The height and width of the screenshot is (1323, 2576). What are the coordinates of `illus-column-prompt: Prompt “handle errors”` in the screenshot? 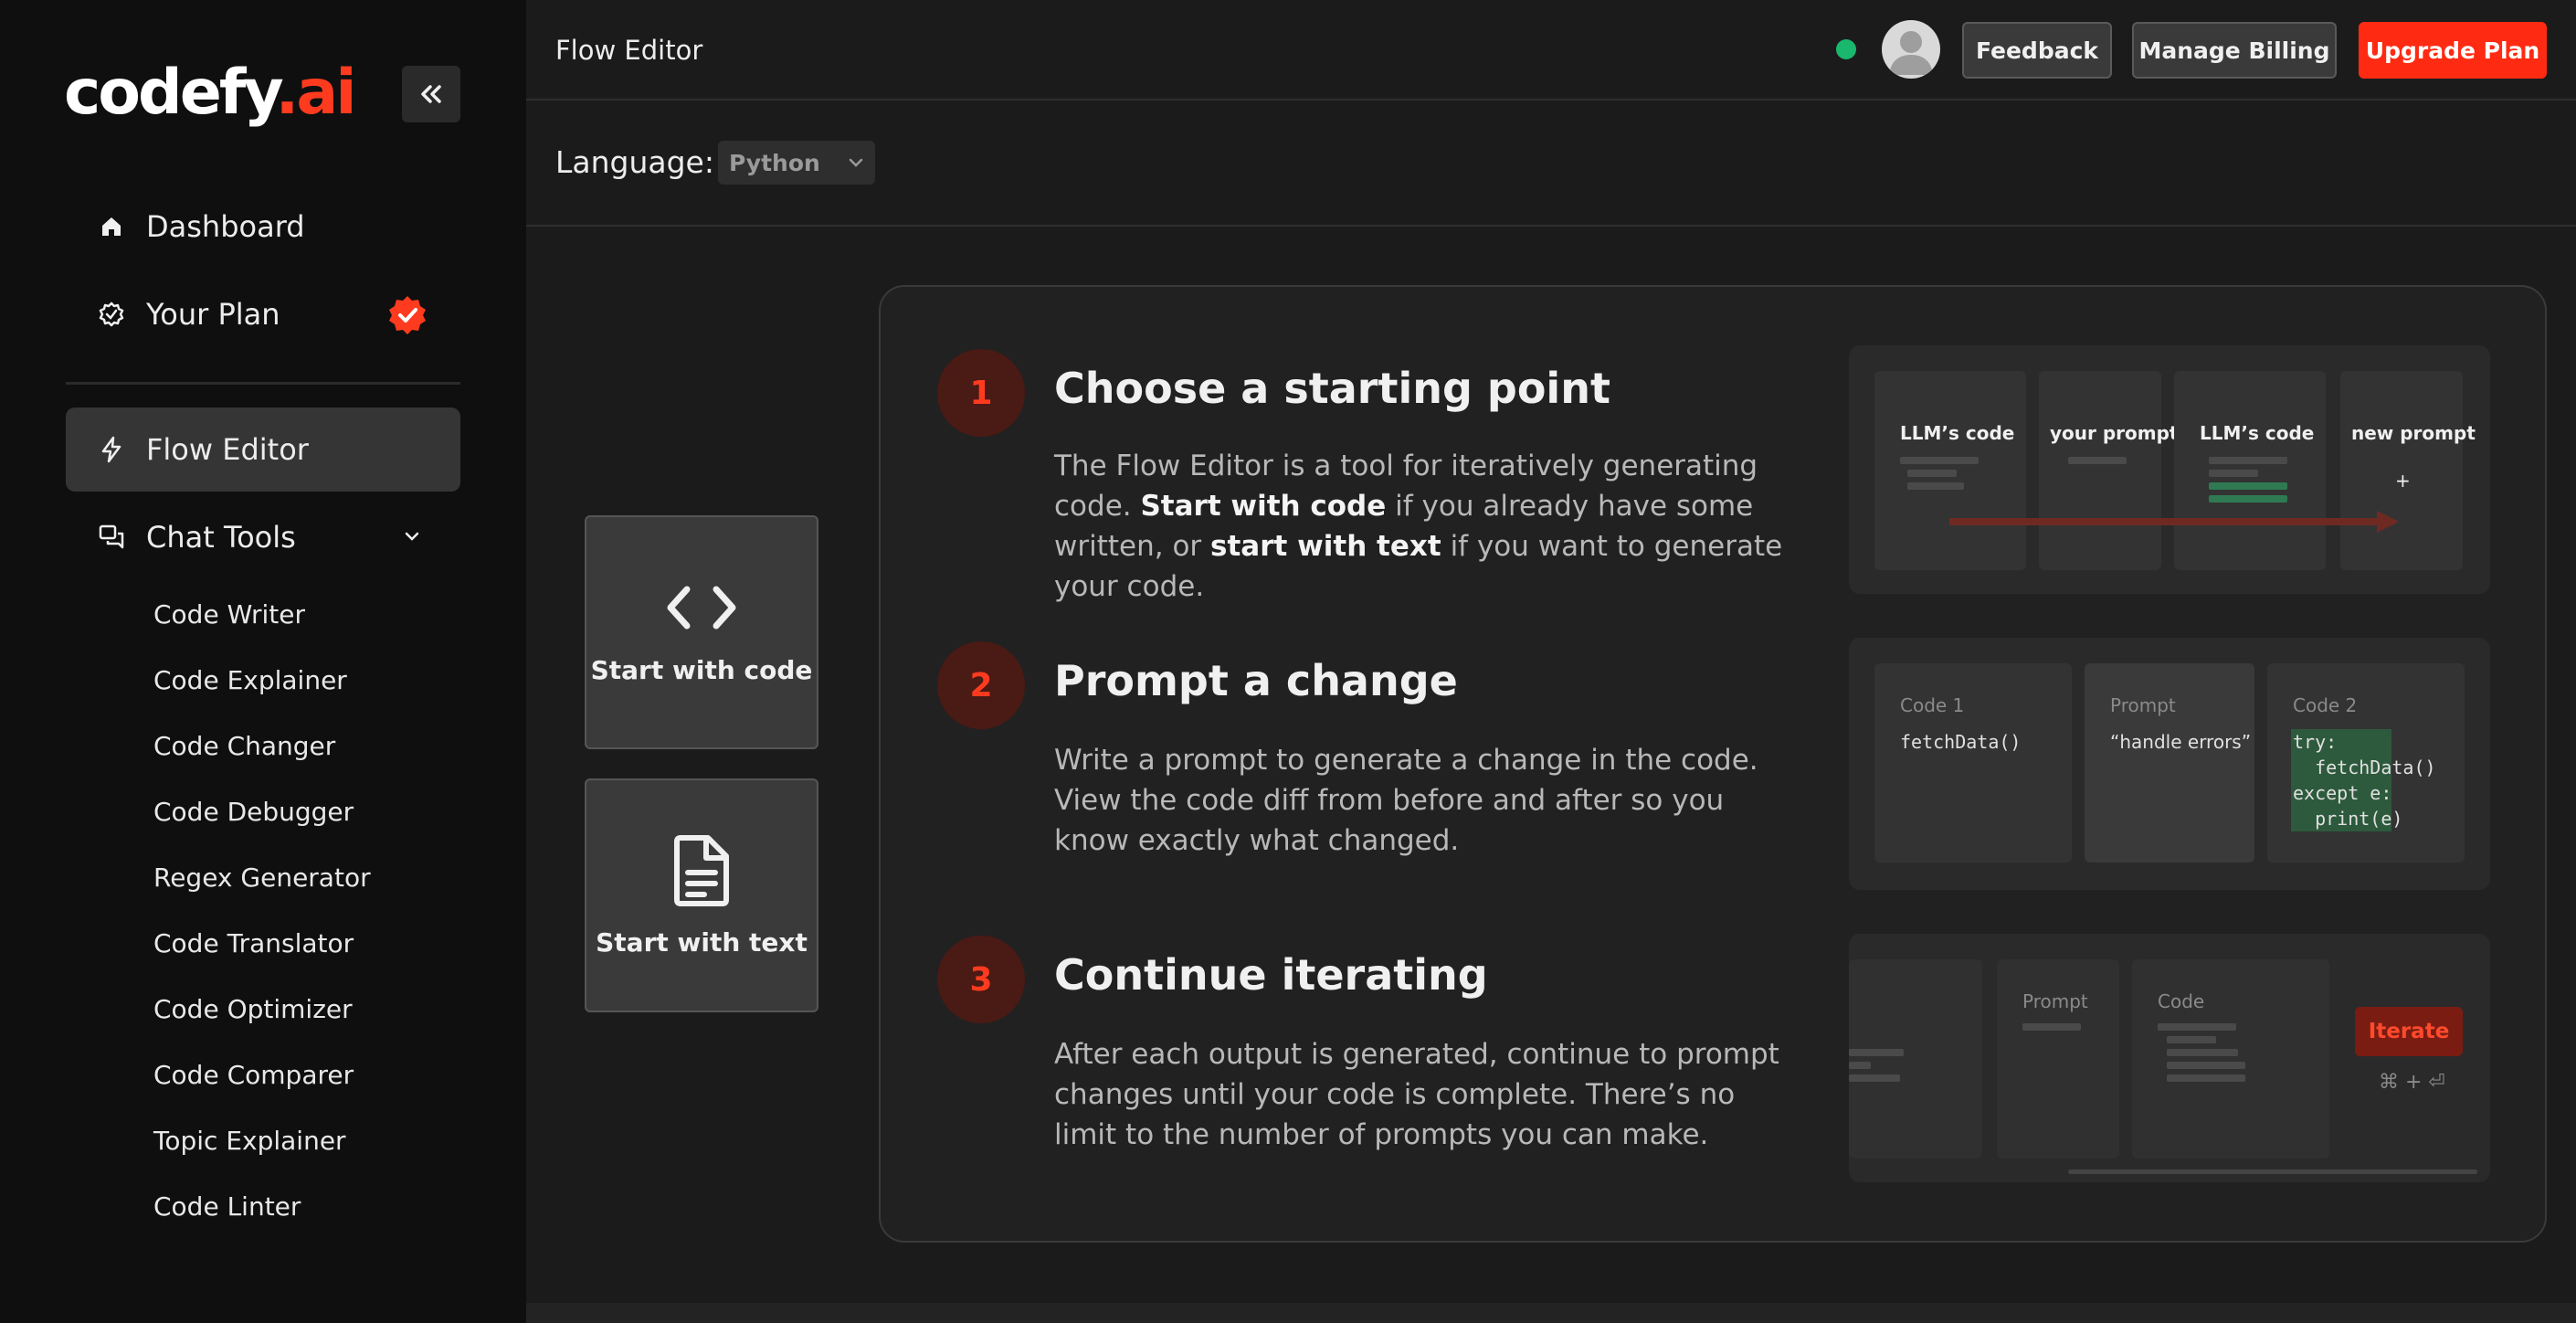 It's located at (2169, 763).